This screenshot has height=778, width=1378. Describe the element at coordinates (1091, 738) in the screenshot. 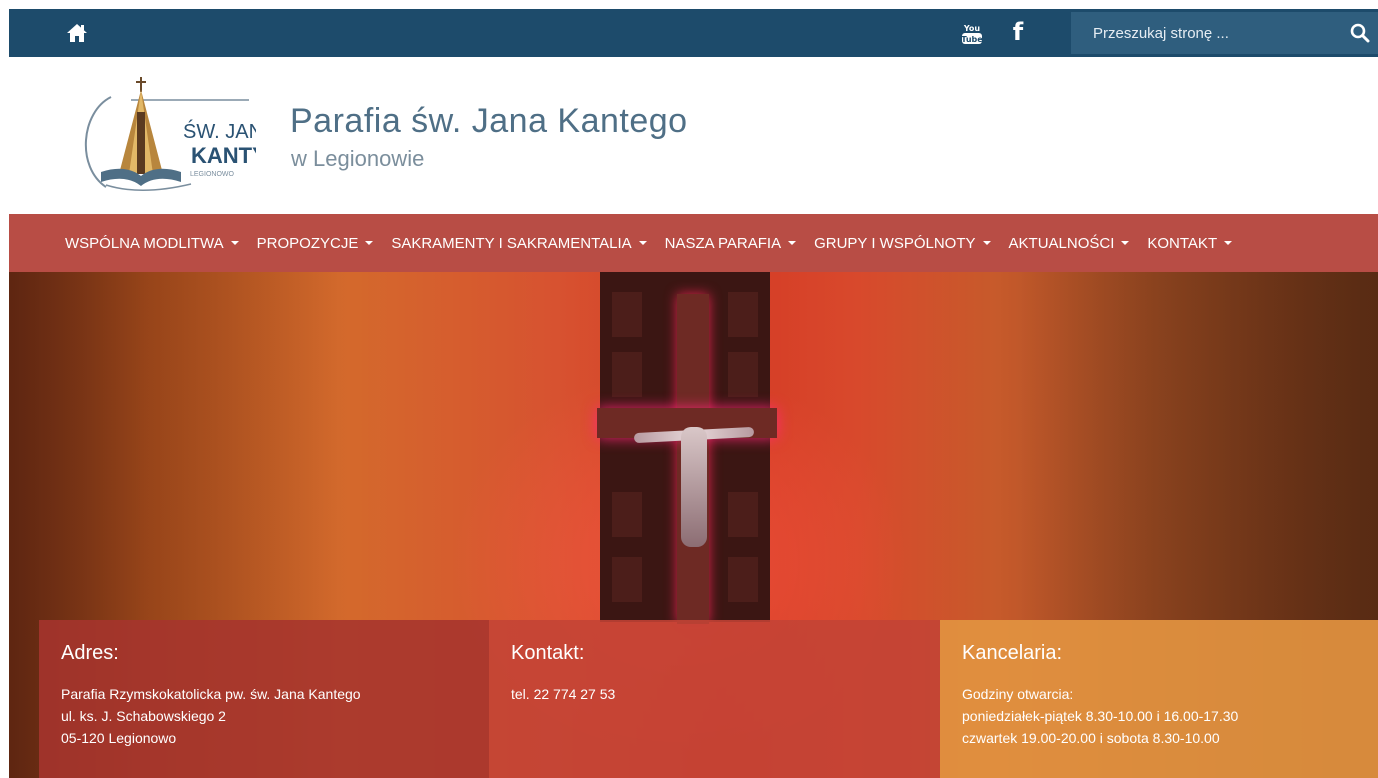

I see `kancelaria-line: czwartek 19.00-20.00 i sobota 8.30-10.00` at that location.